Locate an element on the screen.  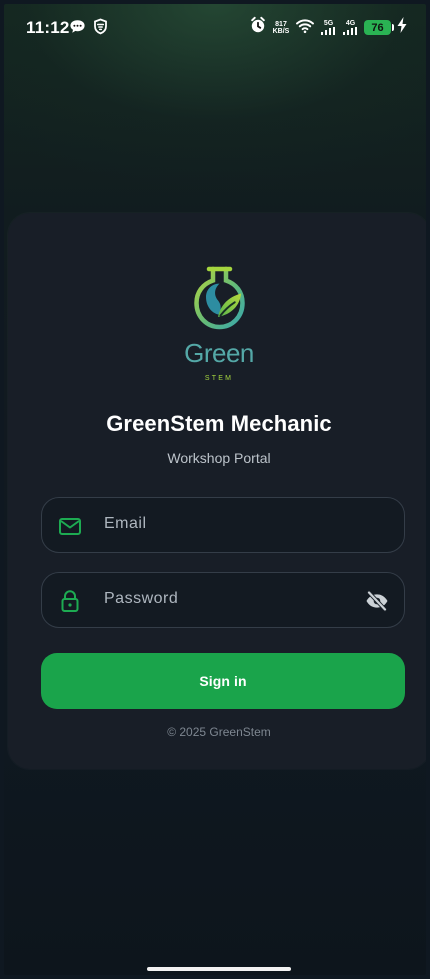
password-input is located at coordinates (229, 599).